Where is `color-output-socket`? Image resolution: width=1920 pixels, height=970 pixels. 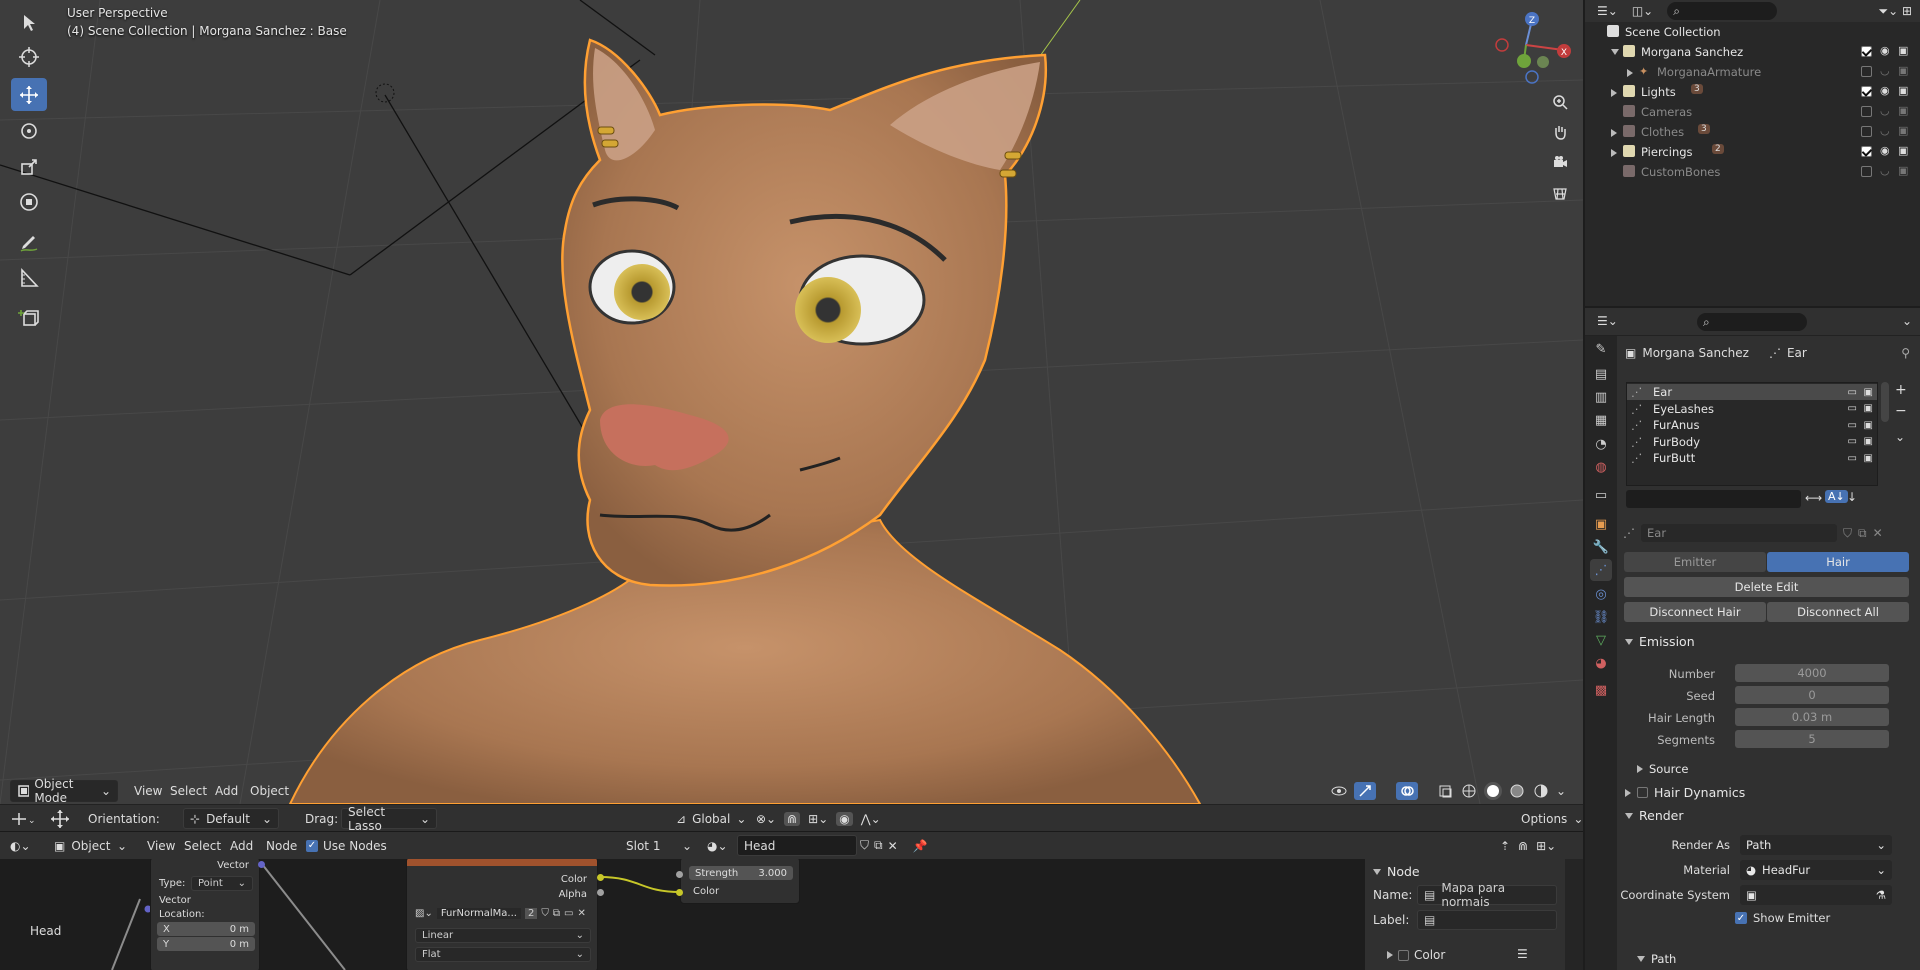
color-output-socket is located at coordinates (600, 877).